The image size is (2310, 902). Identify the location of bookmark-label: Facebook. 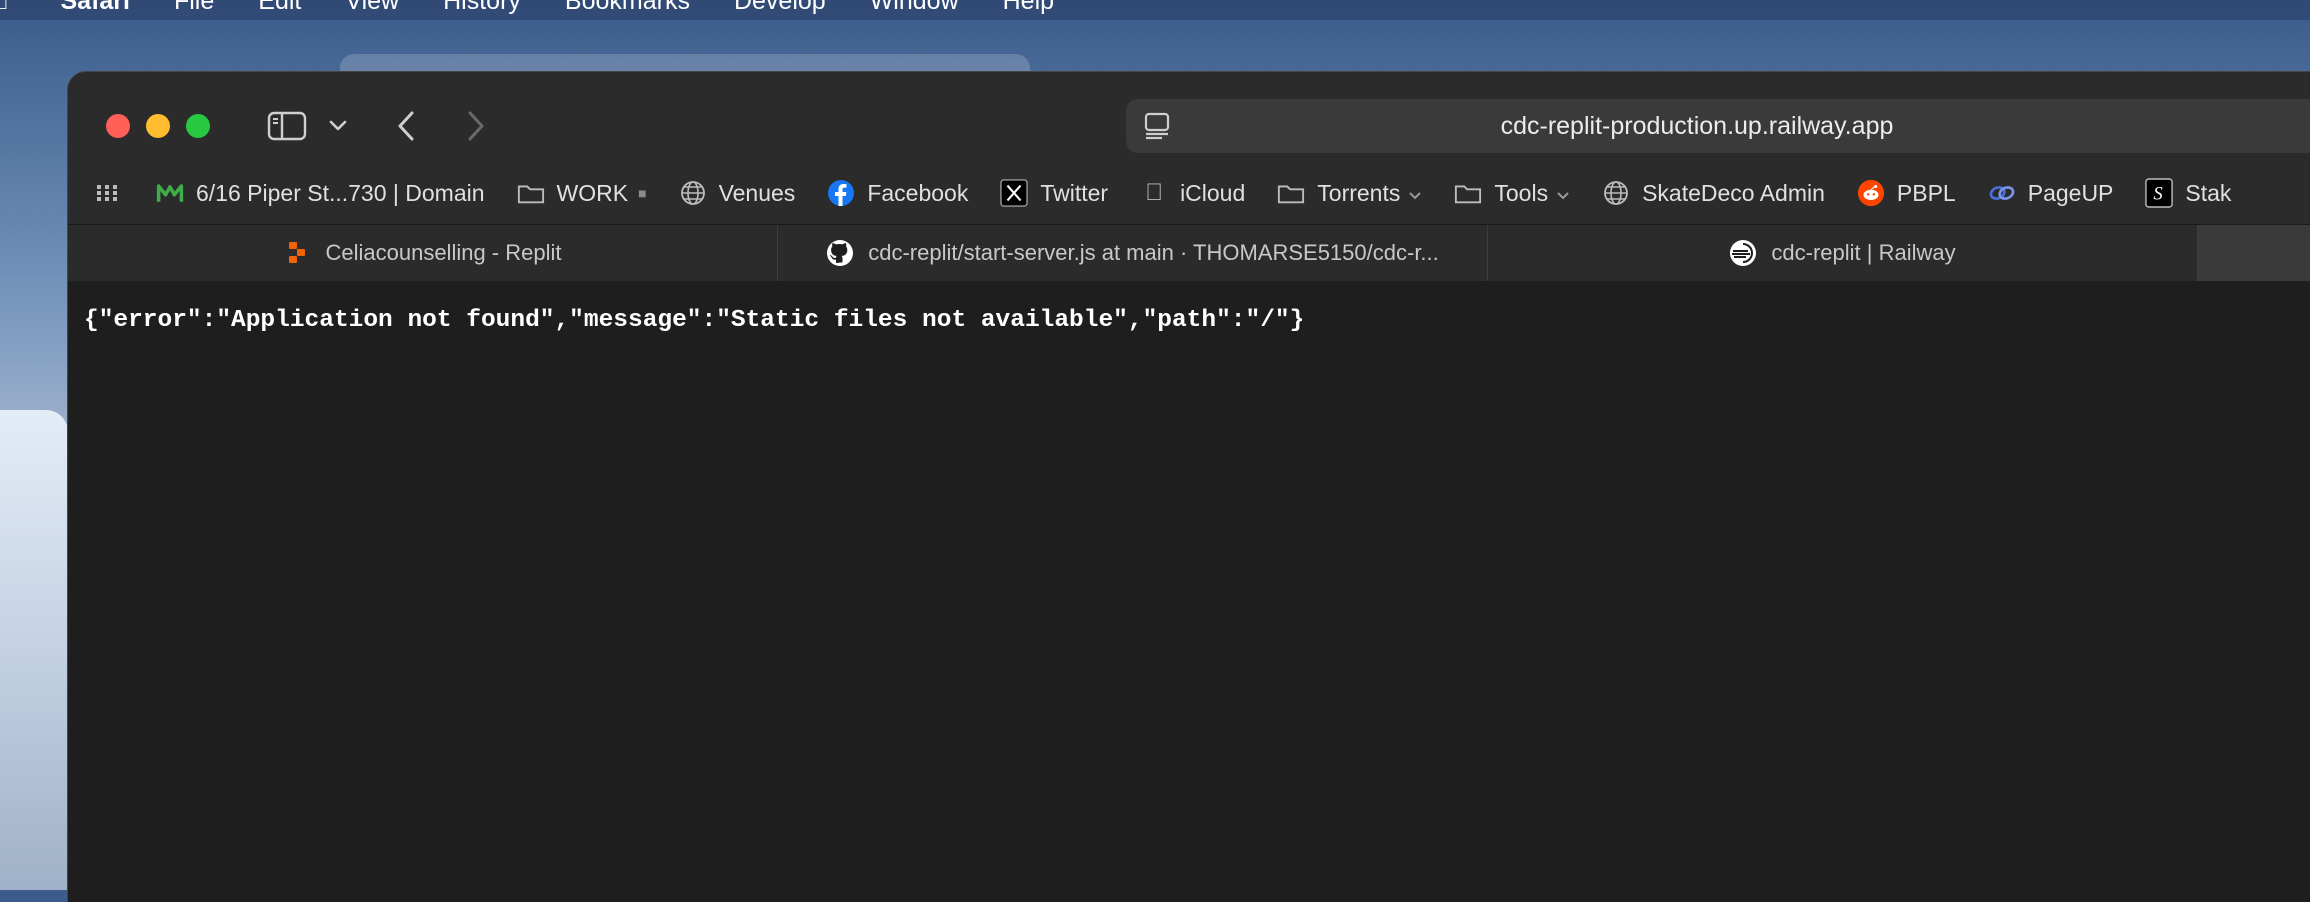
(918, 192).